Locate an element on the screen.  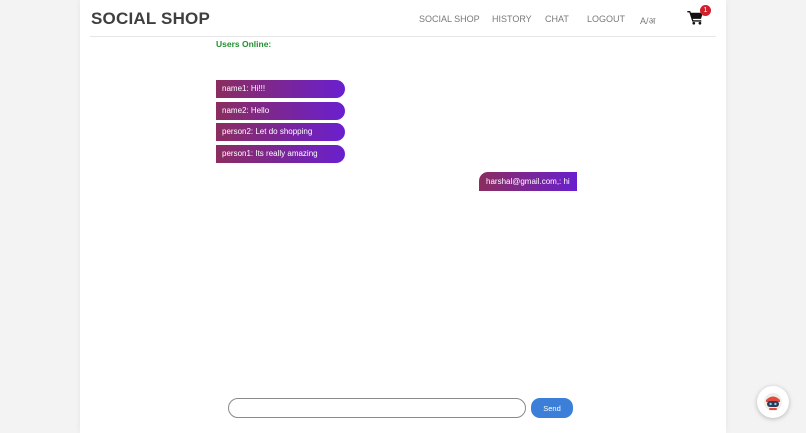
chatbot-icon is located at coordinates (773, 402).